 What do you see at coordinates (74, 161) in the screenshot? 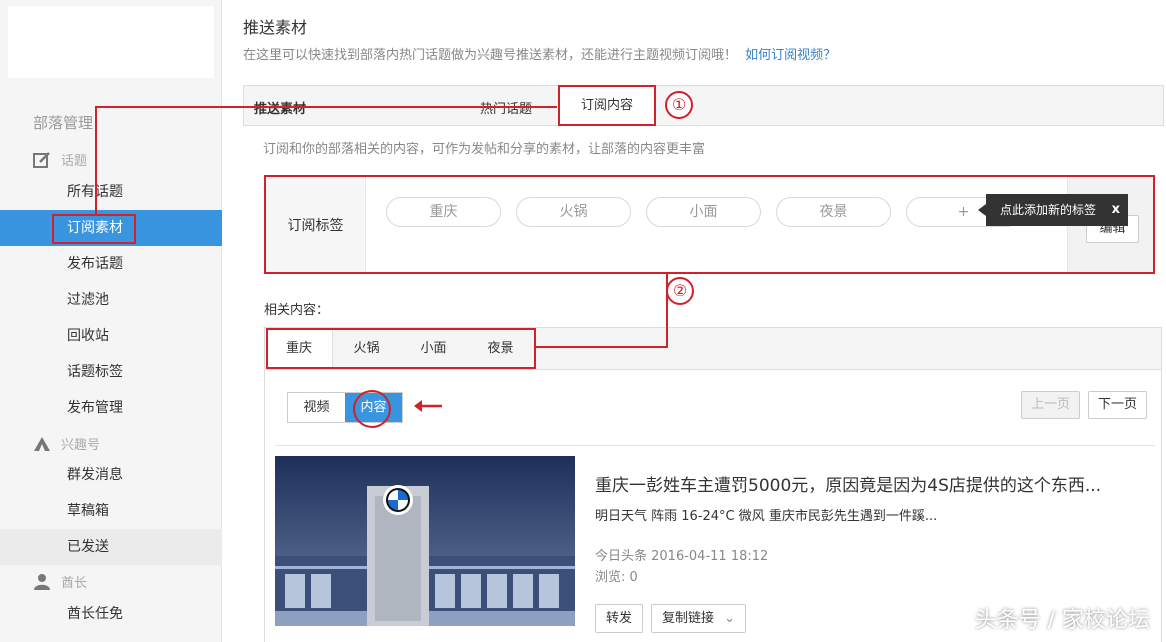
I see `sidebar-group-label: 话题` at bounding box center [74, 161].